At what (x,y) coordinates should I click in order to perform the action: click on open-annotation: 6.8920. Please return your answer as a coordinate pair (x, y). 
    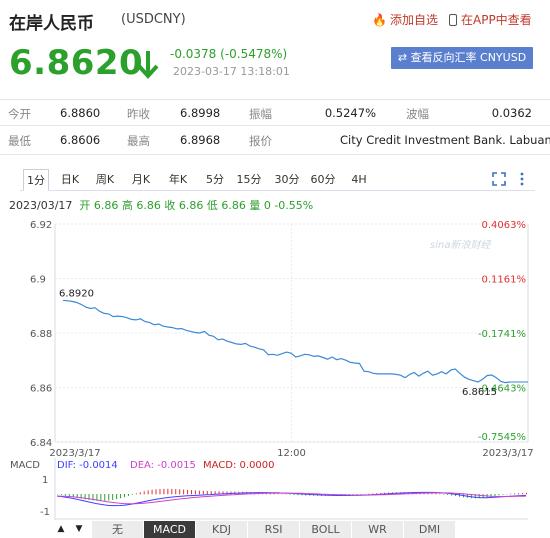
    Looking at the image, I should click on (76, 293).